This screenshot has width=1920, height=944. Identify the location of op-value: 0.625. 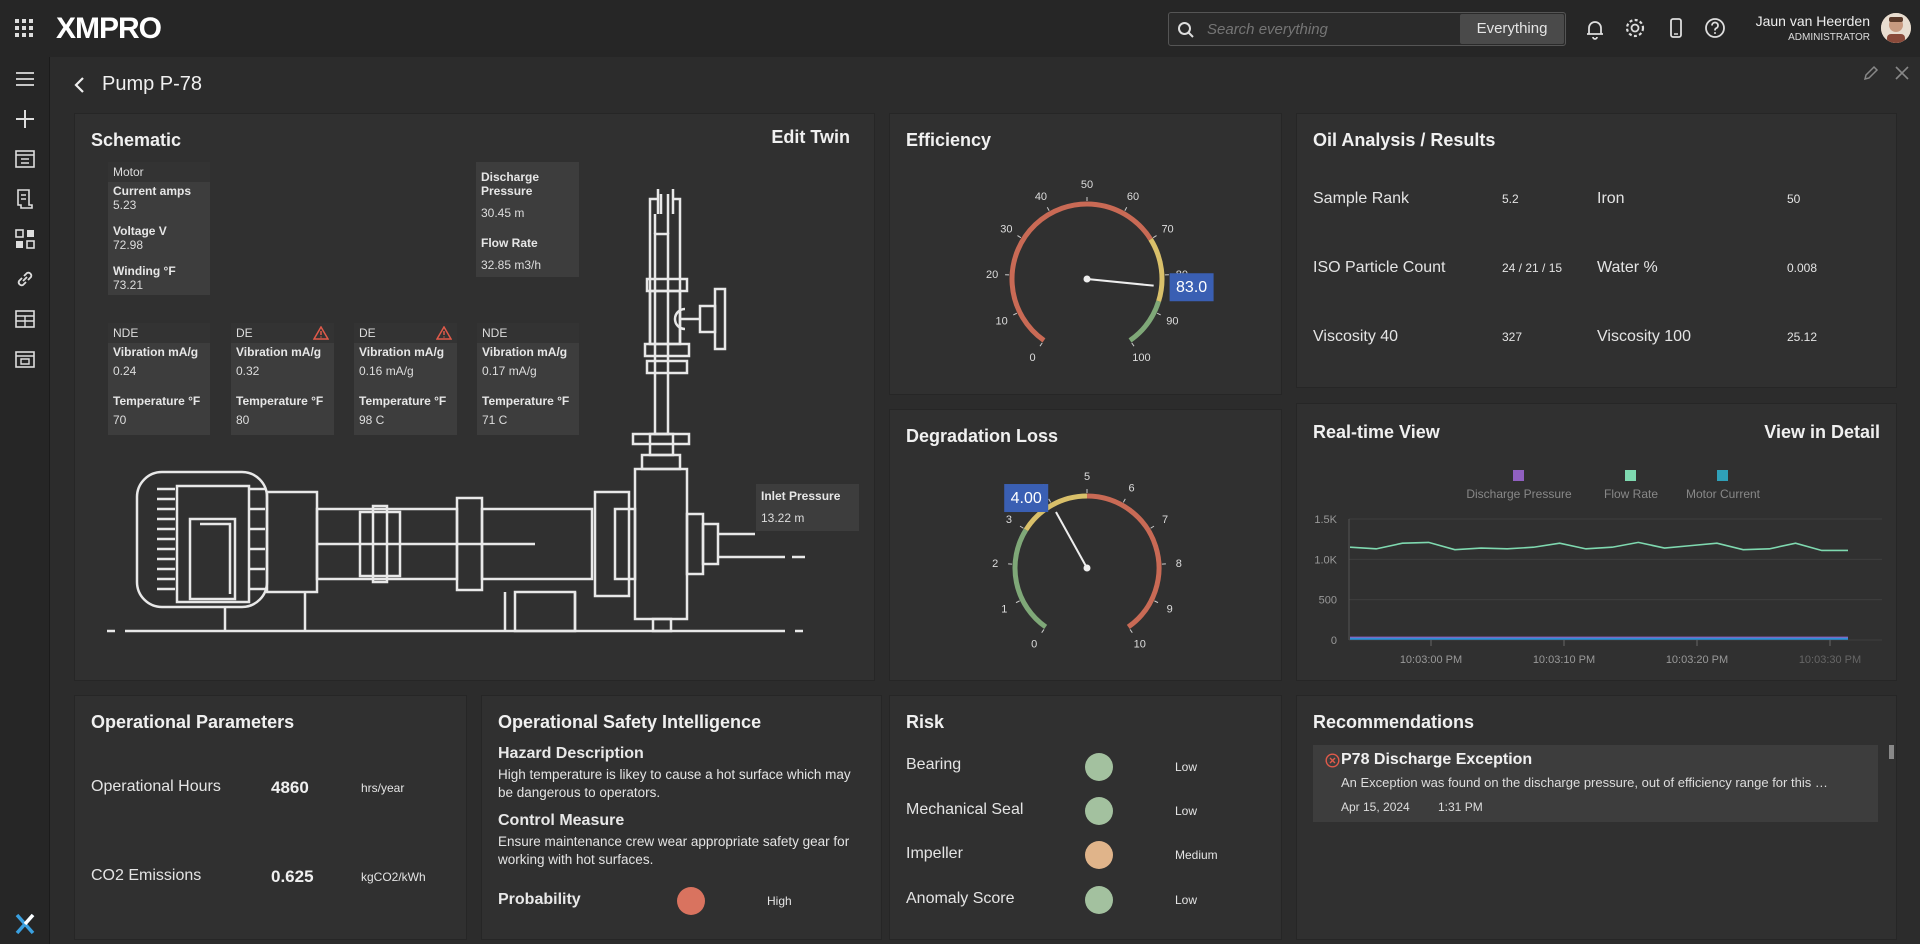
(292, 876).